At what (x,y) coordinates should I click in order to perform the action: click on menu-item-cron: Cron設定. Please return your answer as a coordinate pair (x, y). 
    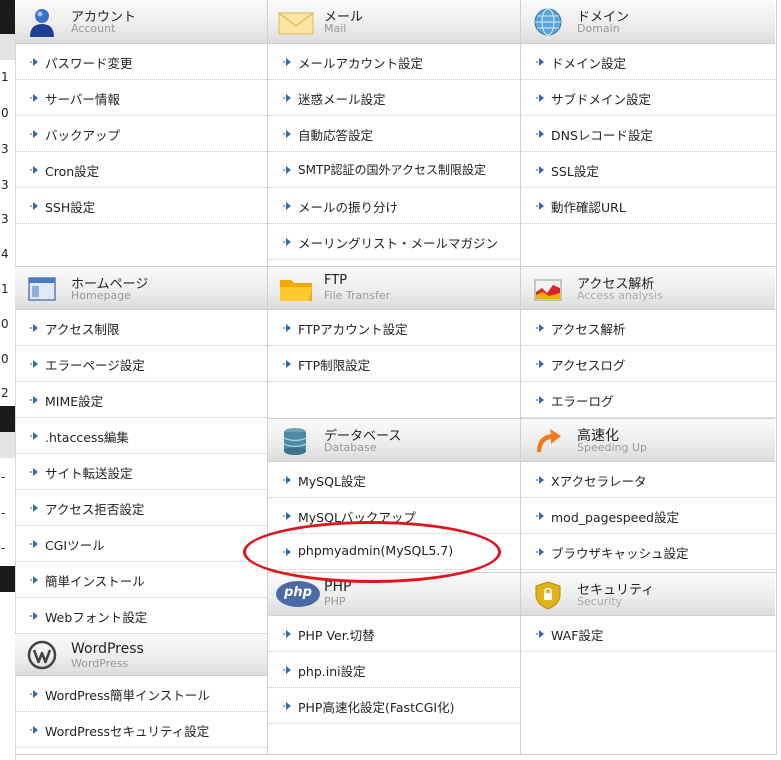
    Looking at the image, I should click on (141, 170).